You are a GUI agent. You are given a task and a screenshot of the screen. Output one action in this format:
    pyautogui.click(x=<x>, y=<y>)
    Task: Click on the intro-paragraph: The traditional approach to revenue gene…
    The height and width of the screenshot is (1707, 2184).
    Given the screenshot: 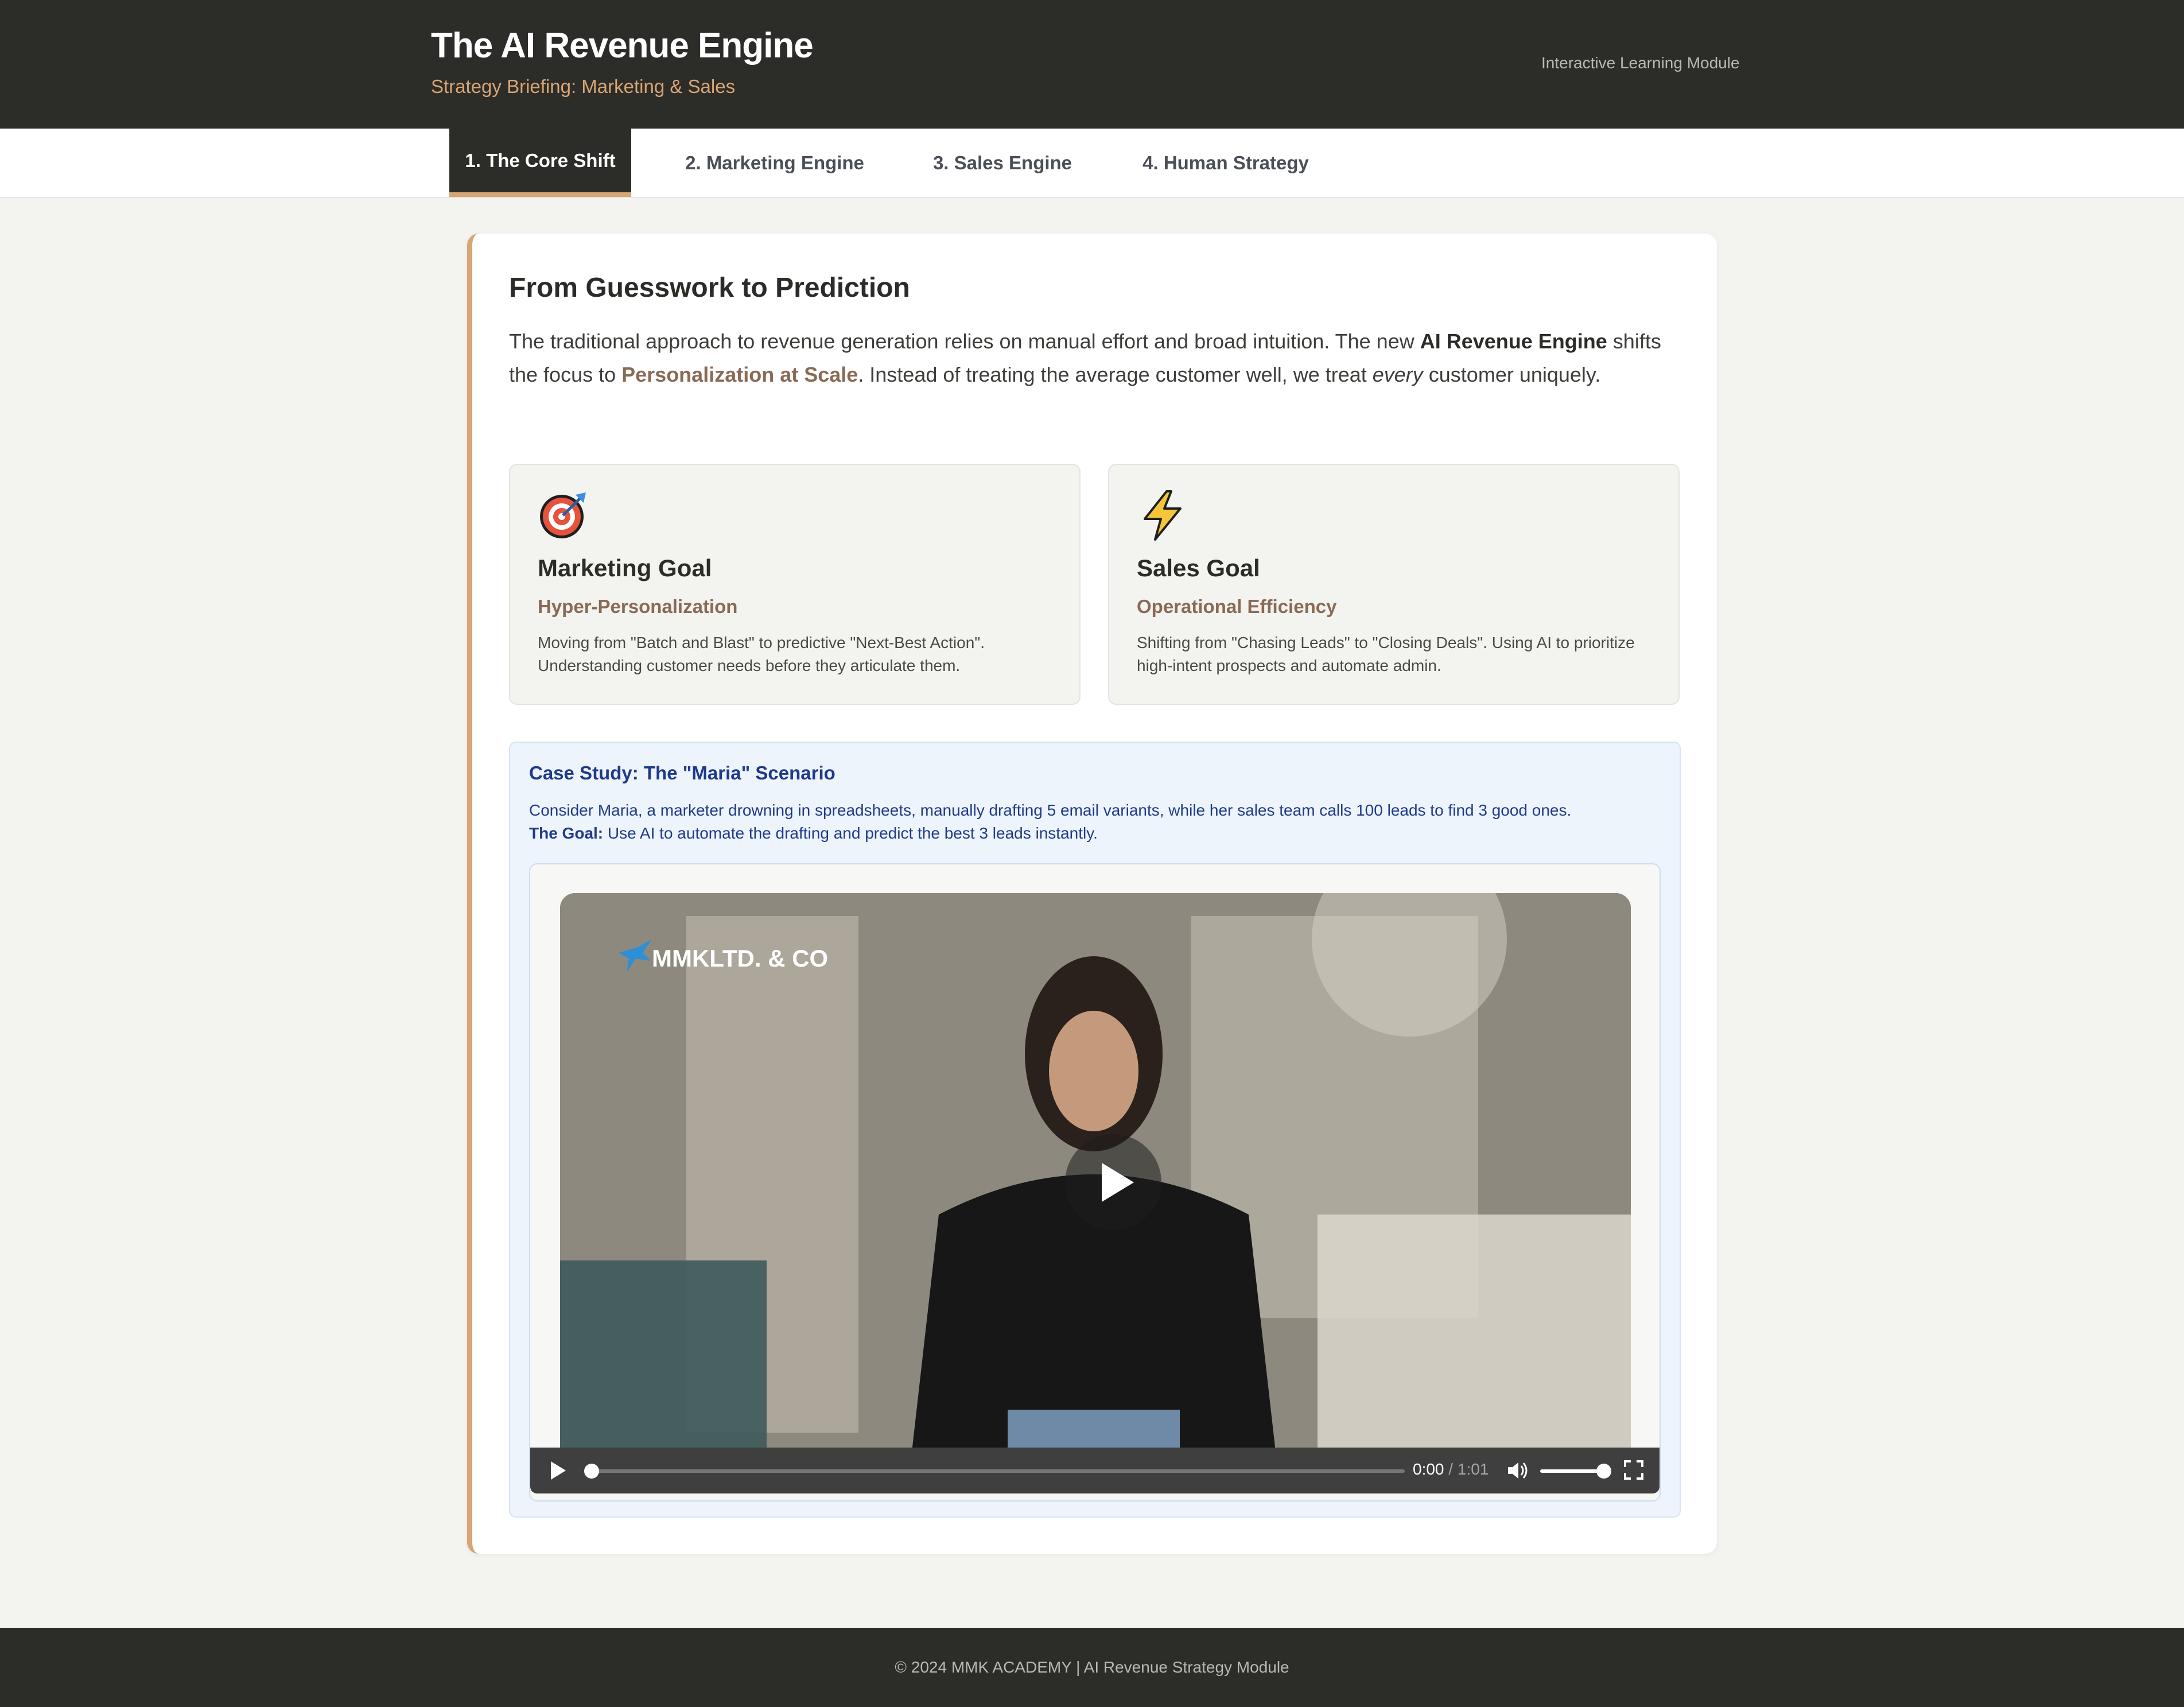 What is the action you would take?
    pyautogui.click(x=1100, y=358)
    